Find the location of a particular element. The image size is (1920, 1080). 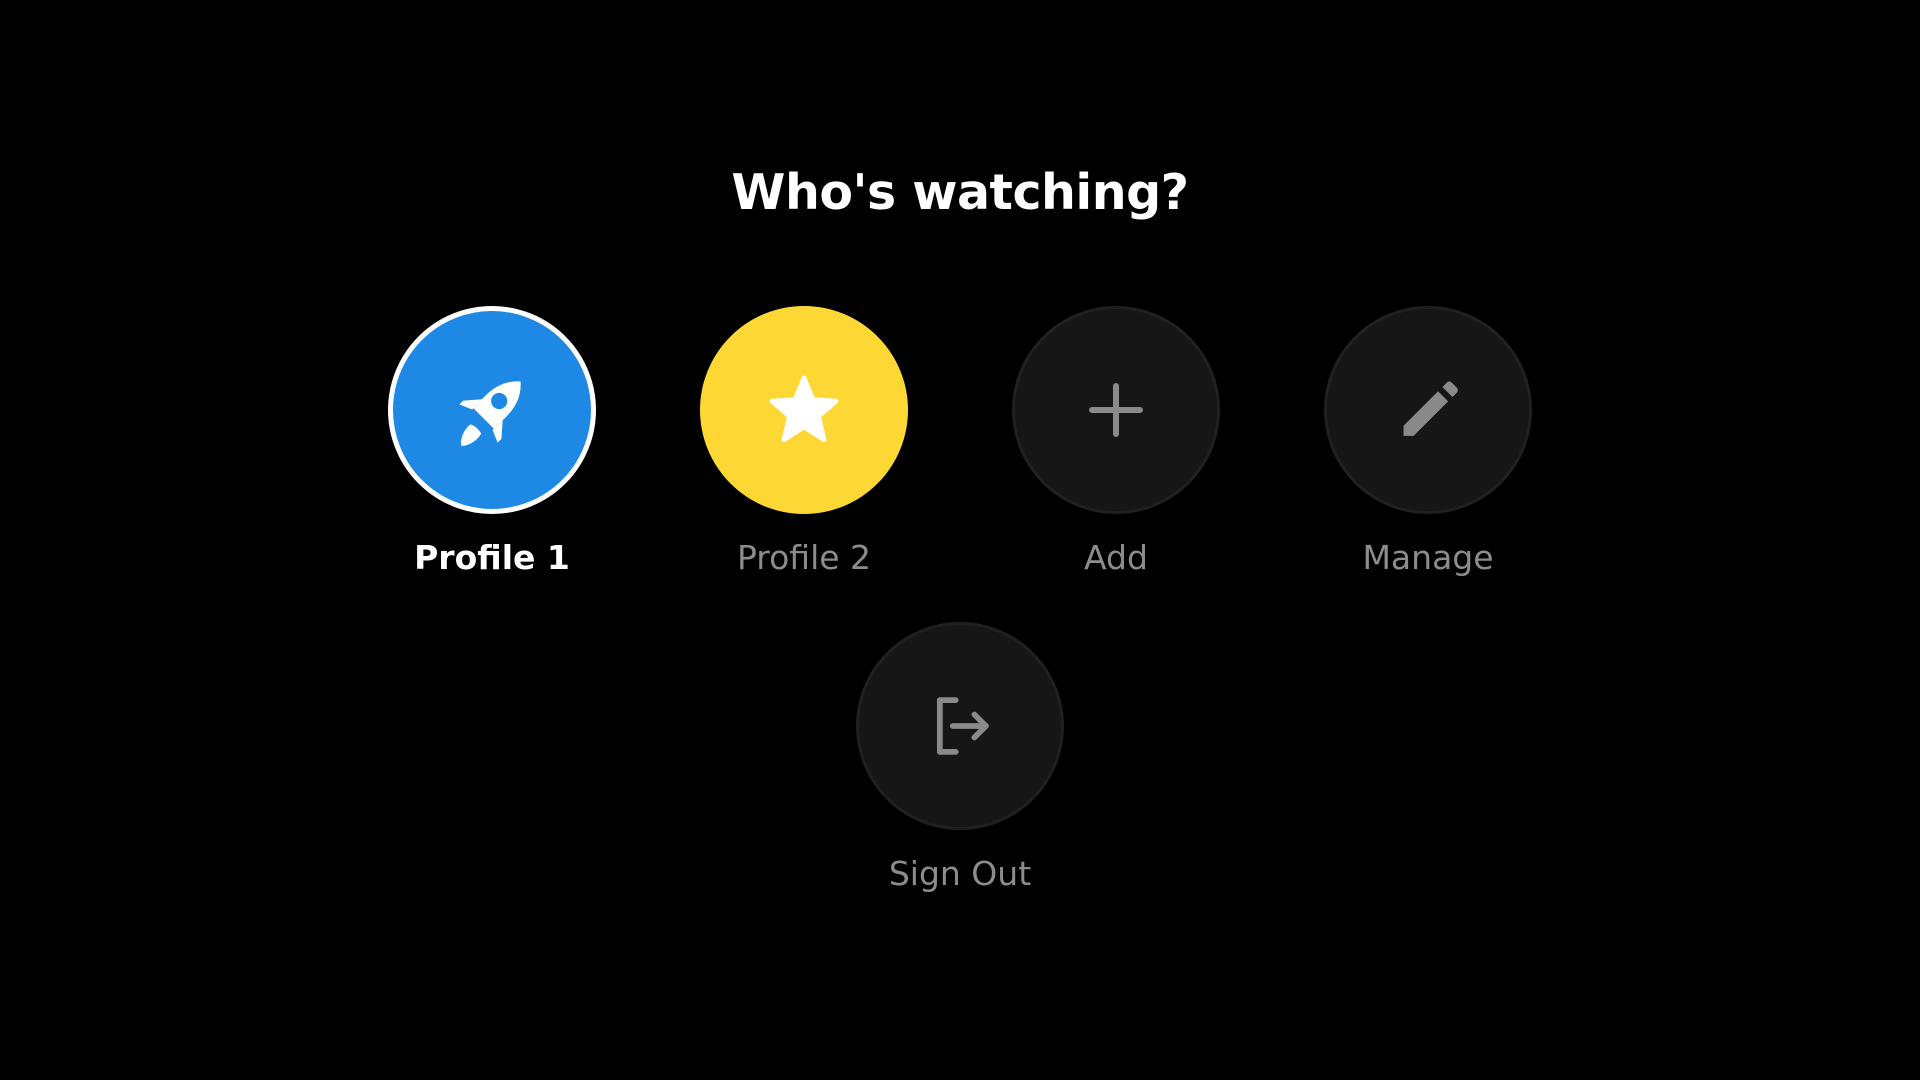

pencil-icon is located at coordinates (1430, 408).